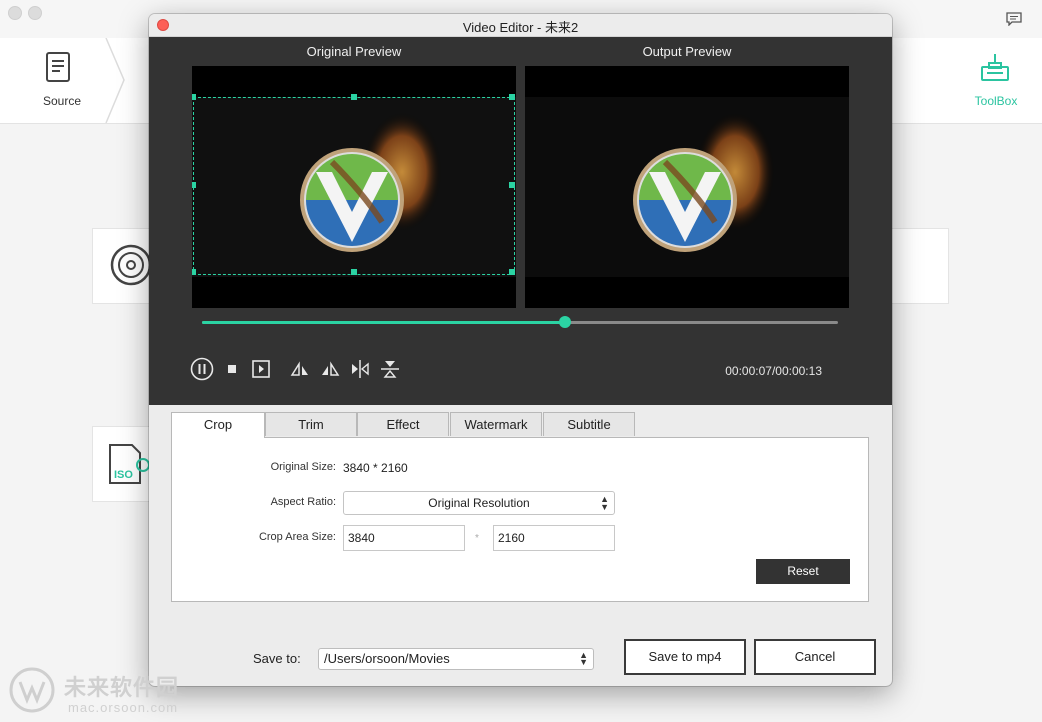  Describe the element at coordinates (773, 371) in the screenshot. I see `time-display: 00:00:07/00:00:13` at that location.